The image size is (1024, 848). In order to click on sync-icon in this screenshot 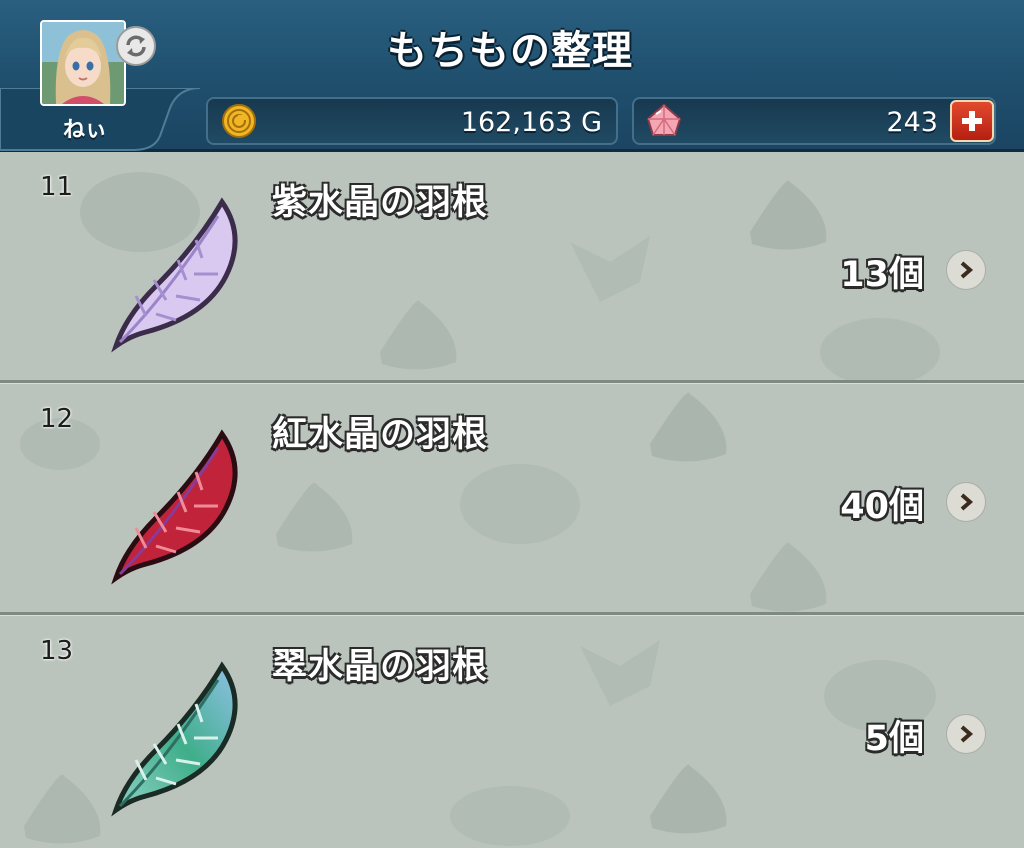, I will do `click(136, 46)`.